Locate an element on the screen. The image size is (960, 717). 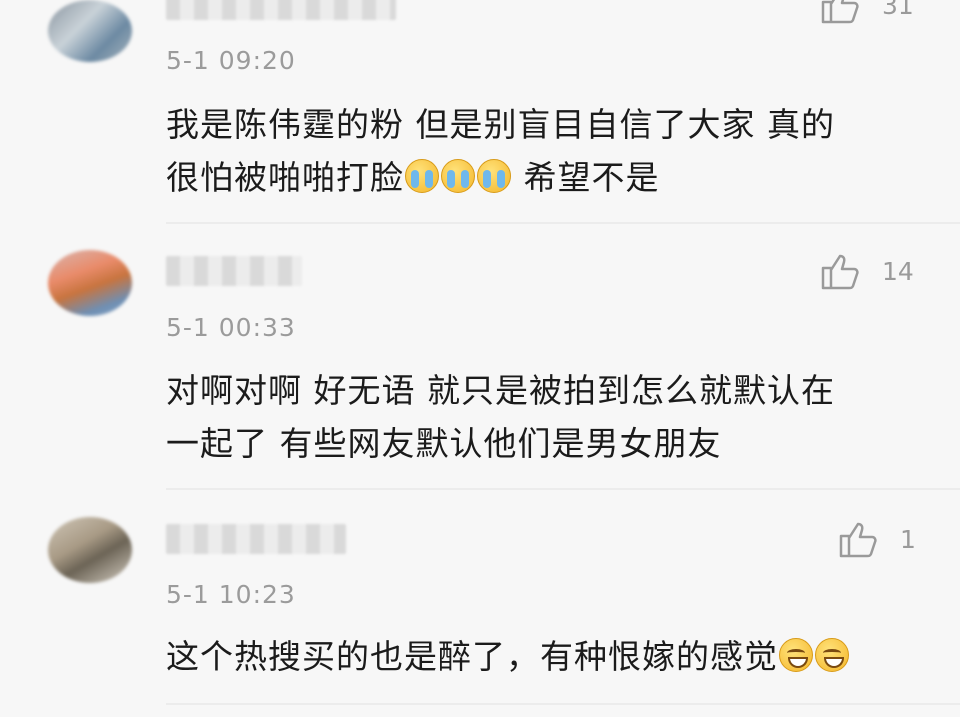
like-button: 14 is located at coordinates (867, 271).